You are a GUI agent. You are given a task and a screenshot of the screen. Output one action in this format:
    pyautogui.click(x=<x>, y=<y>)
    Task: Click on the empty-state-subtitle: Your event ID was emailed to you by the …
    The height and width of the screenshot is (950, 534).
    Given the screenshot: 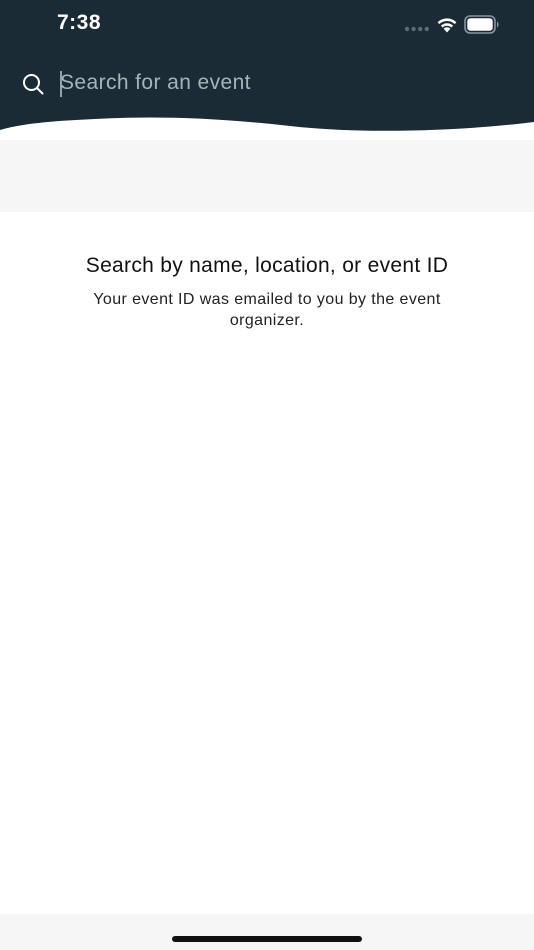 What is the action you would take?
    pyautogui.click(x=267, y=310)
    